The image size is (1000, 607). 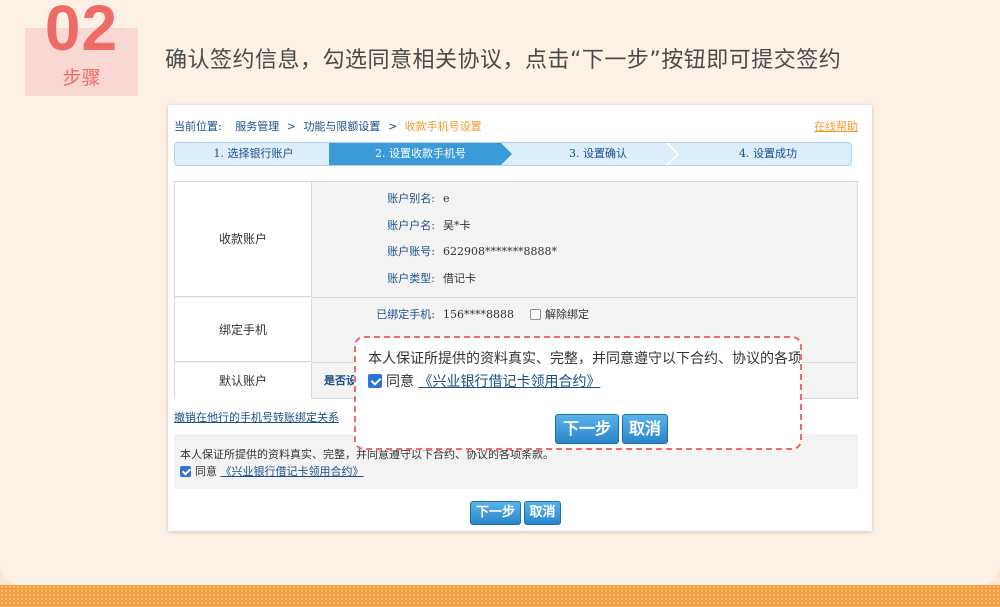 I want to click on wizard-step-3: 3. 设置确认, so click(x=598, y=153).